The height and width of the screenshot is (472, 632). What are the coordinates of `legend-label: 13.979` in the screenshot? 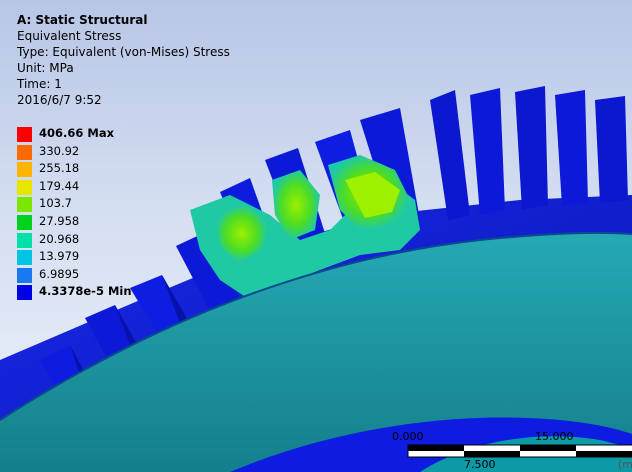 It's located at (59, 256).